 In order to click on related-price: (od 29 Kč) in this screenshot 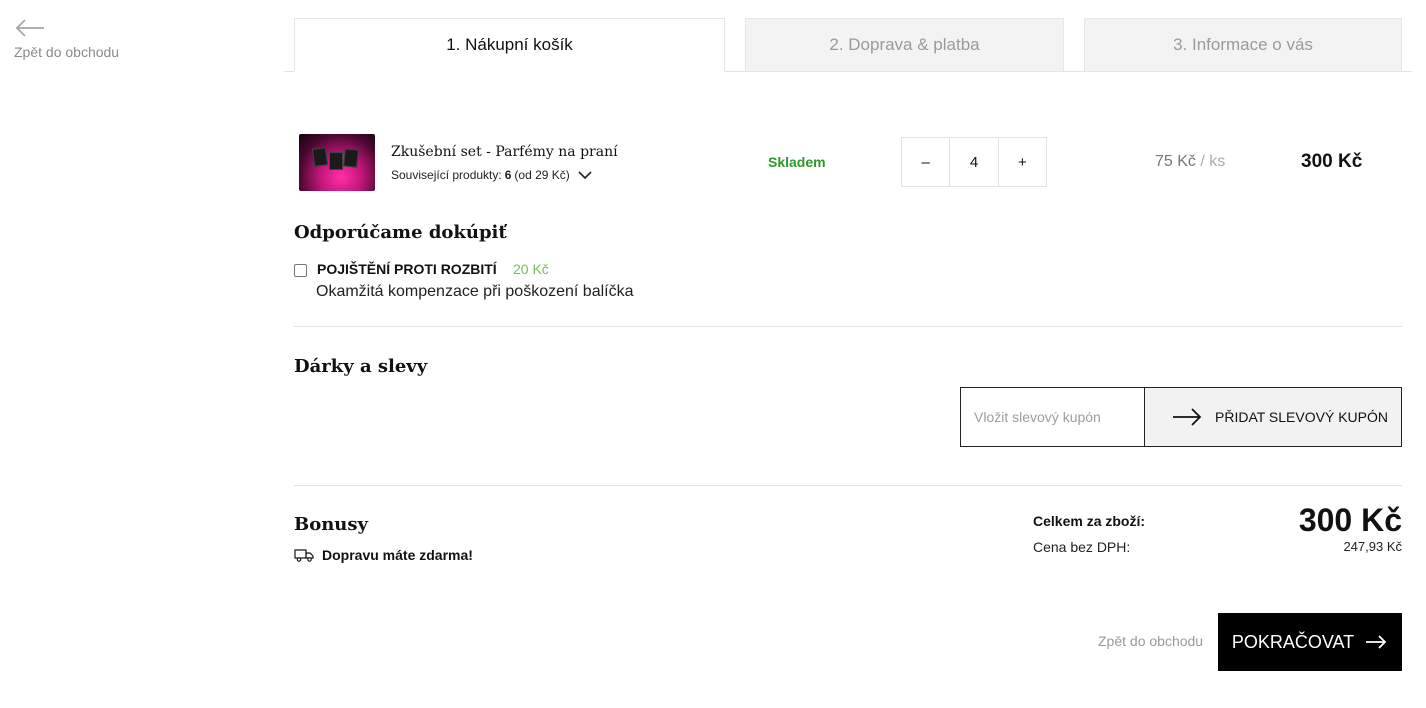, I will do `click(542, 175)`.